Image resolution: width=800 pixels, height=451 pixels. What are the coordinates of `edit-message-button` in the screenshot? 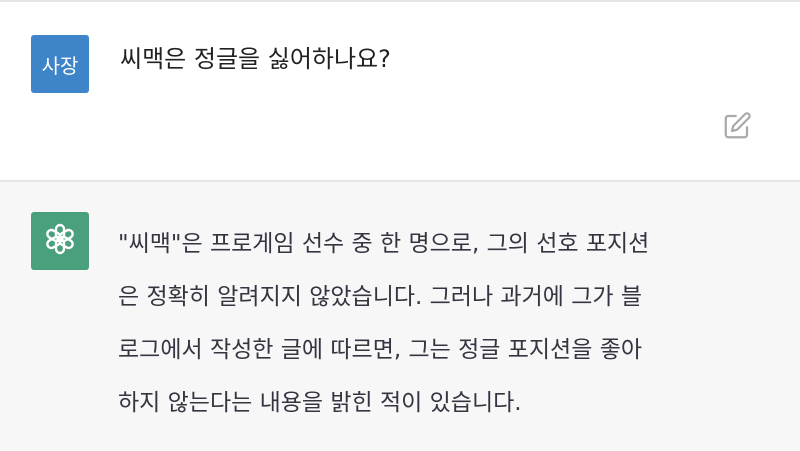 It's located at (737, 128).